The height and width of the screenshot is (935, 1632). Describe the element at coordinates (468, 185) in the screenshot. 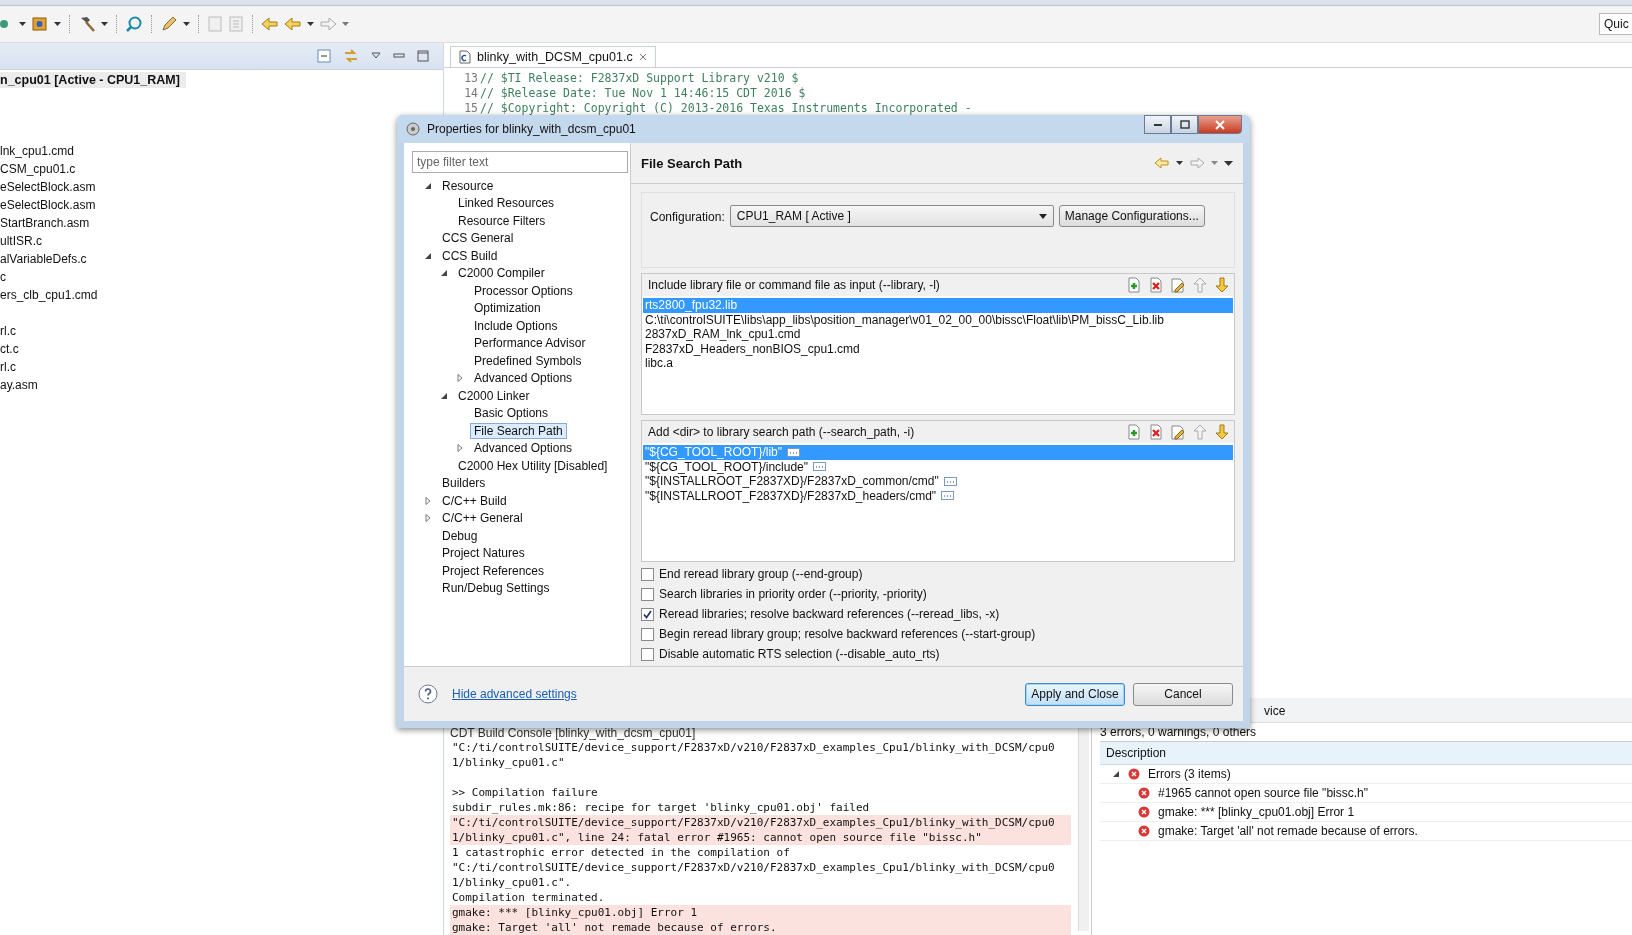

I see `tree-item: Resource` at that location.